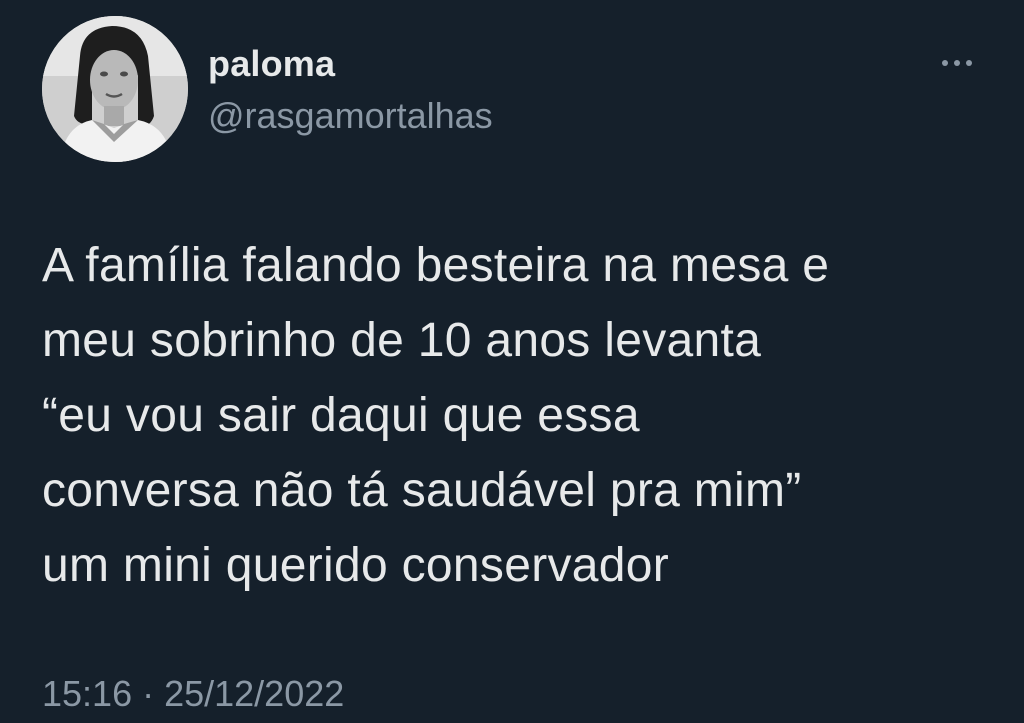 This screenshot has width=1024, height=723. Describe the element at coordinates (356, 565) in the screenshot. I see `tweet-text-line: um mini querido conservador` at that location.